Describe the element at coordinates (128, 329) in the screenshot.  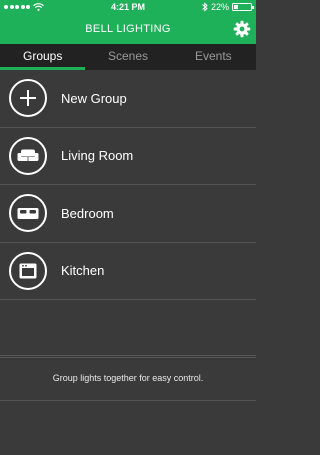
I see `empty-row` at that location.